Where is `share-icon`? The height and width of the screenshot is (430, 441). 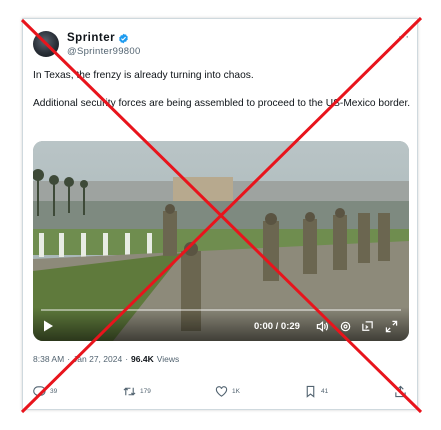 share-icon is located at coordinates (400, 391).